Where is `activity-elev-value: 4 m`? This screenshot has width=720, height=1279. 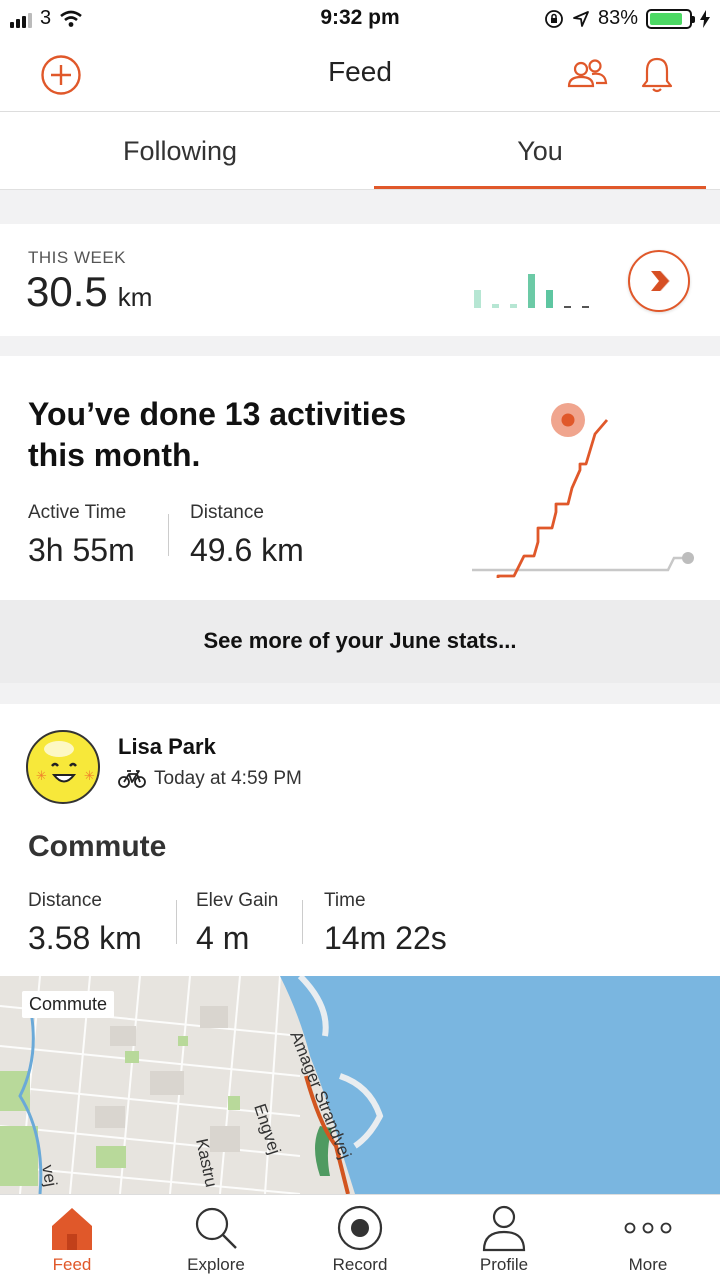
activity-elev-value: 4 m is located at coordinates (223, 938).